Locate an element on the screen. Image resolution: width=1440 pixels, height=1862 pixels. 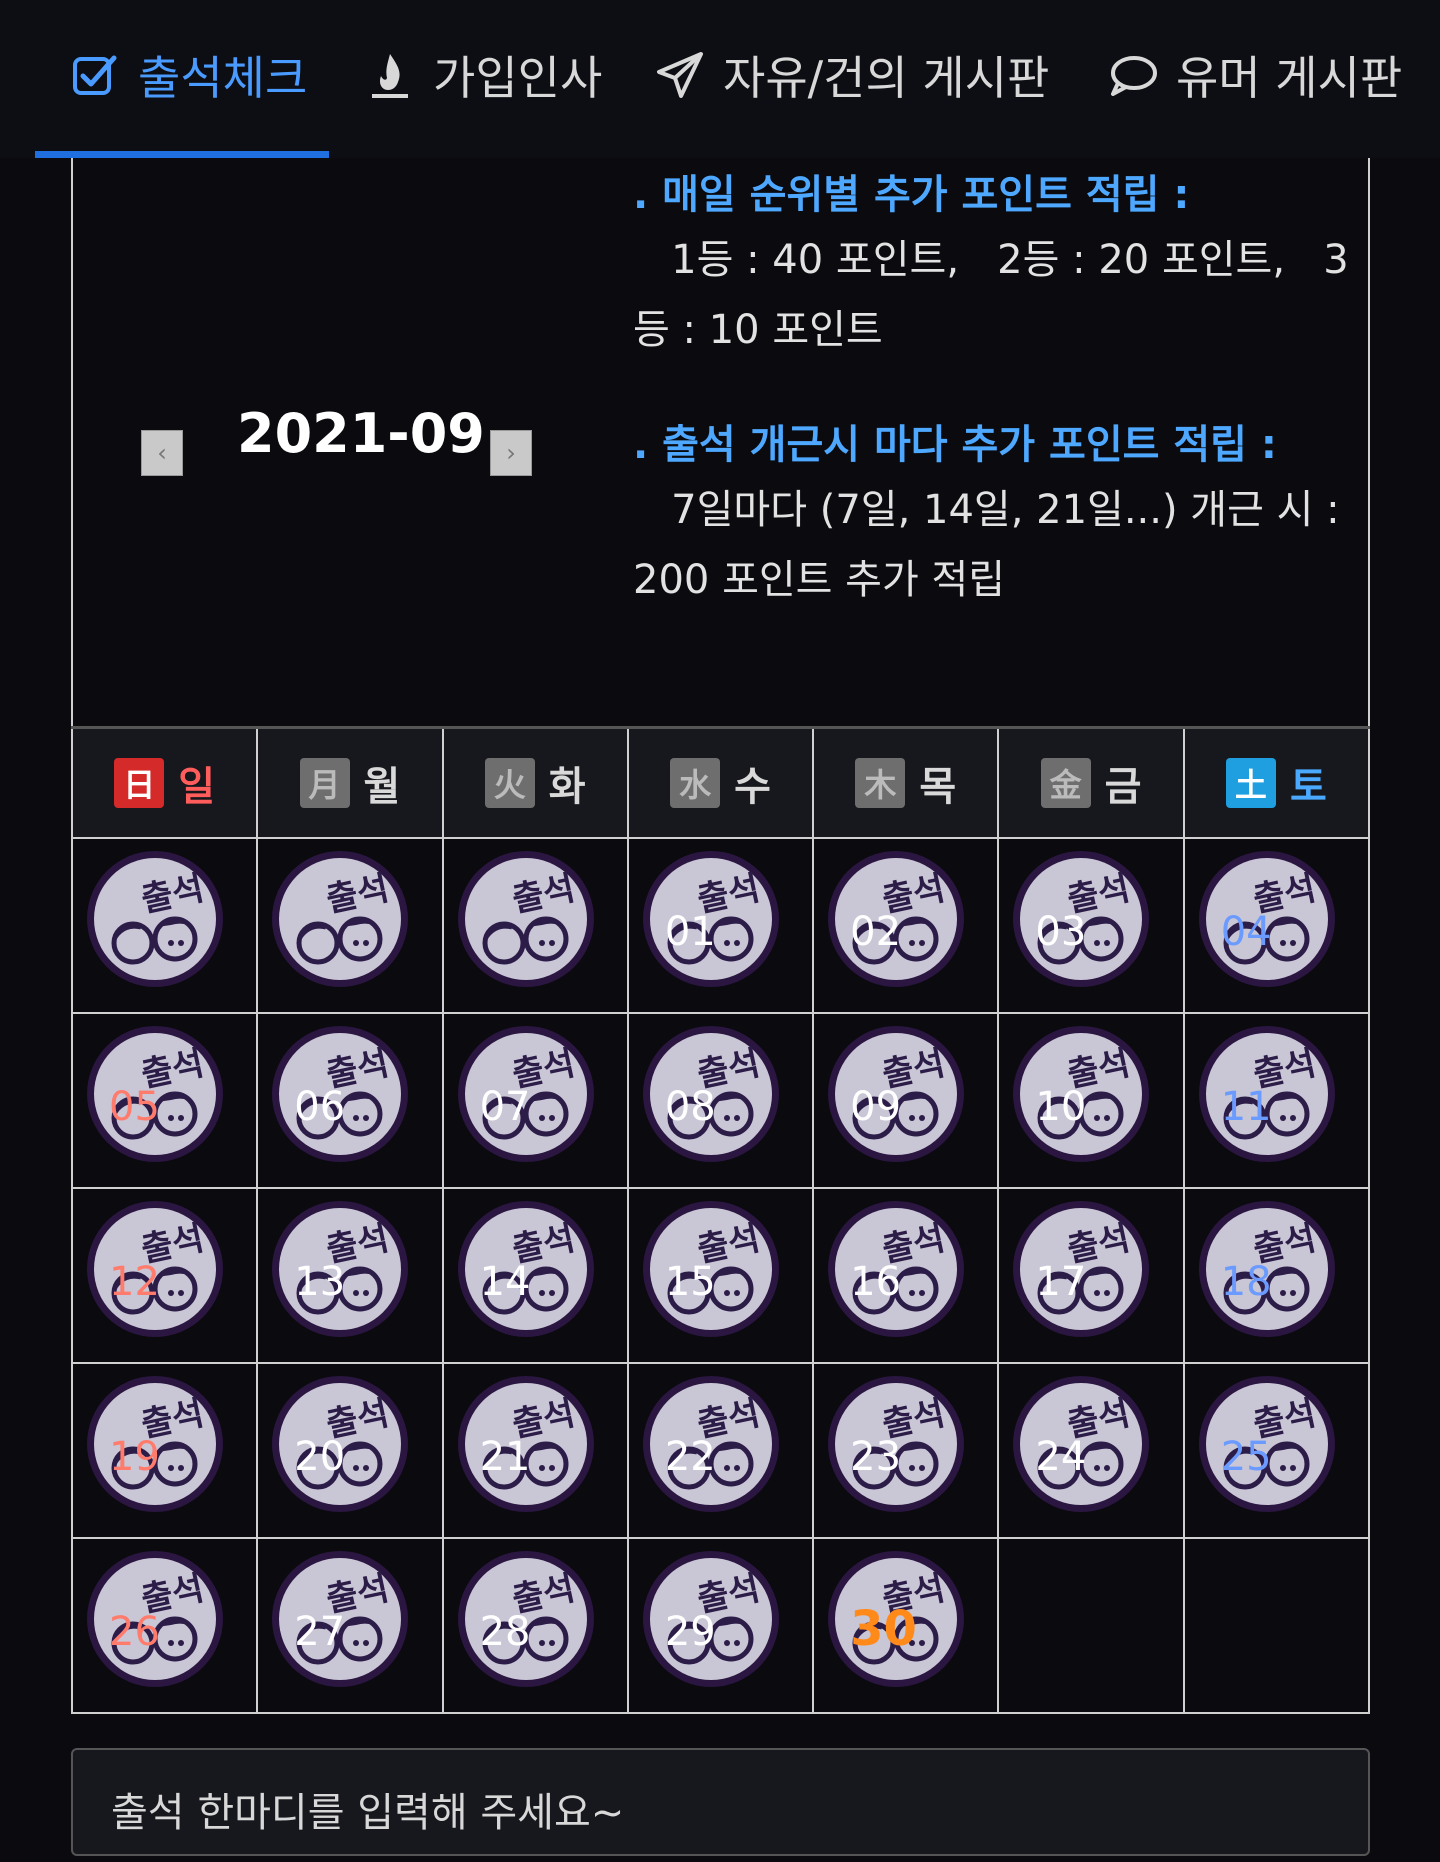
calendar-day-cell: 출석 28 is located at coordinates (535, 1625).